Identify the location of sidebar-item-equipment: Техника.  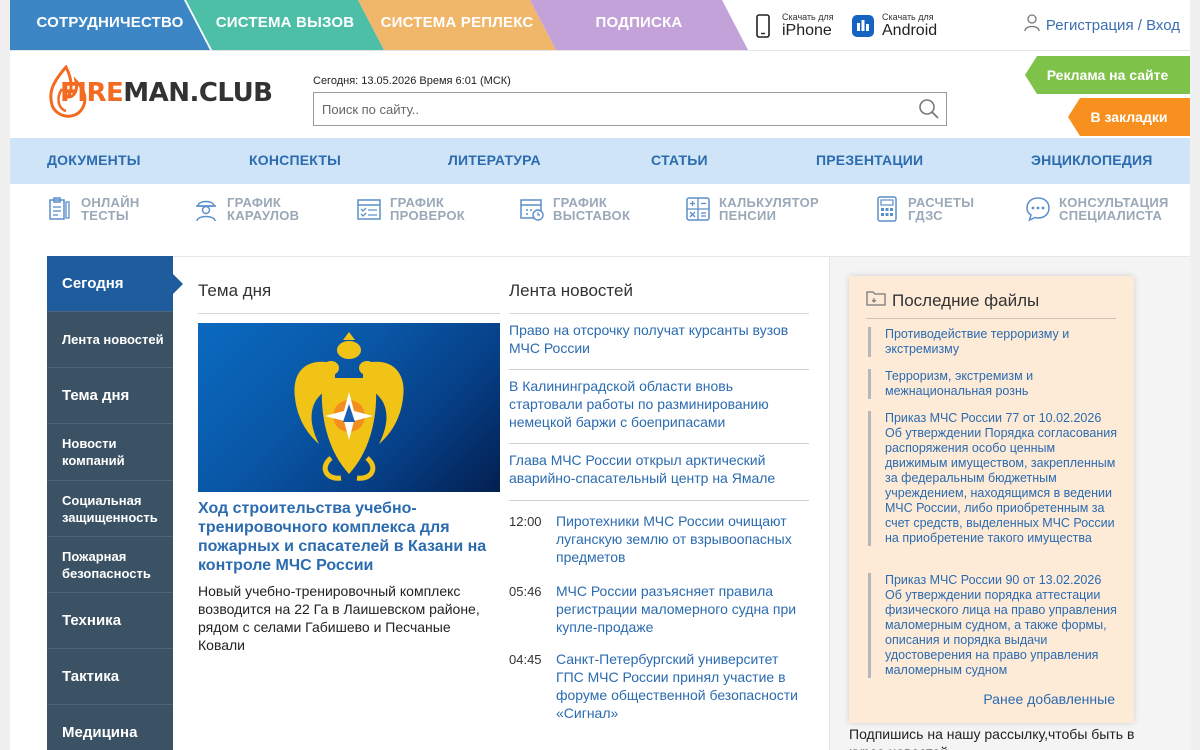
(110, 621).